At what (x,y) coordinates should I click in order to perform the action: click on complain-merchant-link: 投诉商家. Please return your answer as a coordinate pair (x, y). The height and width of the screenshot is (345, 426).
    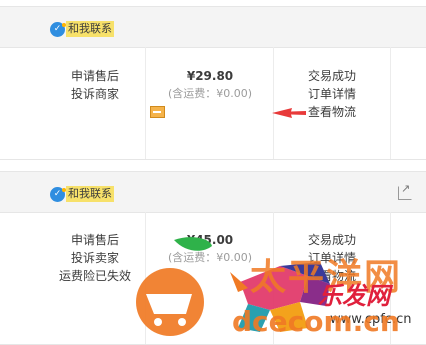
    Looking at the image, I should click on (95, 94).